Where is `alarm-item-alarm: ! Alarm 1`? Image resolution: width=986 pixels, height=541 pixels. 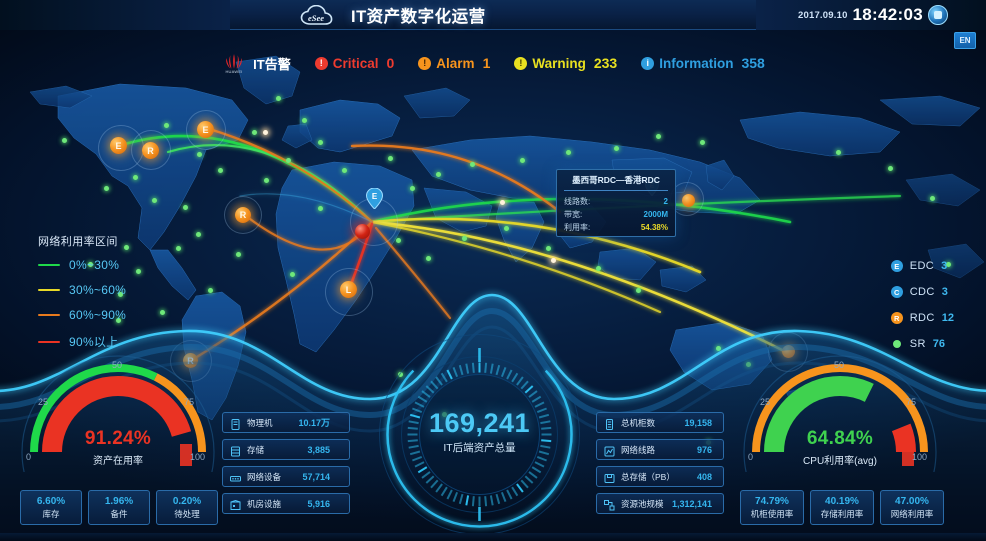
alarm-item-alarm: ! Alarm 1 is located at coordinates (454, 63).